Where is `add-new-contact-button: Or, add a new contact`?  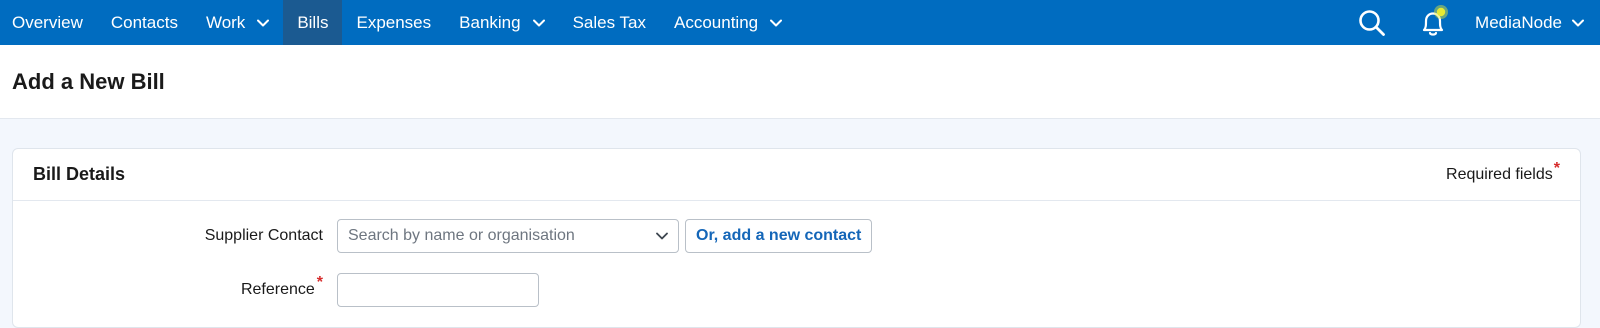
add-new-contact-button: Or, add a new contact is located at coordinates (779, 236).